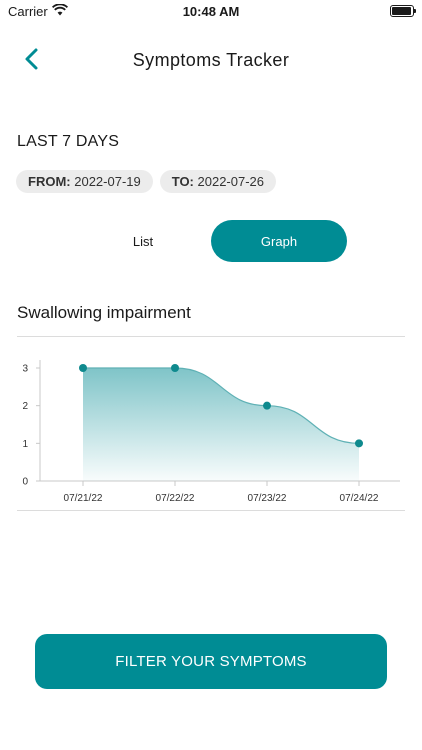 The width and height of the screenshot is (422, 750). What do you see at coordinates (143, 241) in the screenshot?
I see `tab-list: List` at bounding box center [143, 241].